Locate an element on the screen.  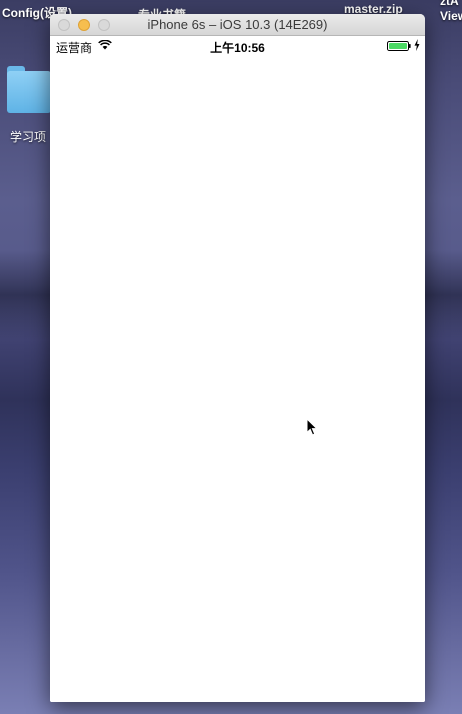
window-titlebar: iPhone 6s – iOS 10.3 (14E269) is located at coordinates (237, 25).